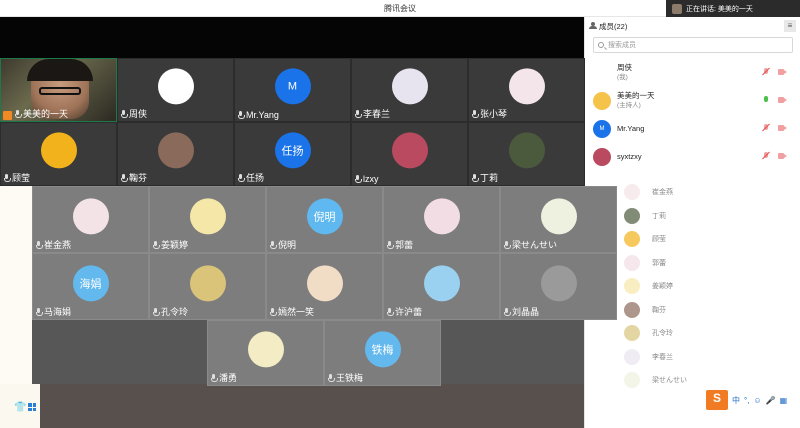 This screenshot has width=800, height=428. I want to click on menu-button: ≡, so click(790, 26).